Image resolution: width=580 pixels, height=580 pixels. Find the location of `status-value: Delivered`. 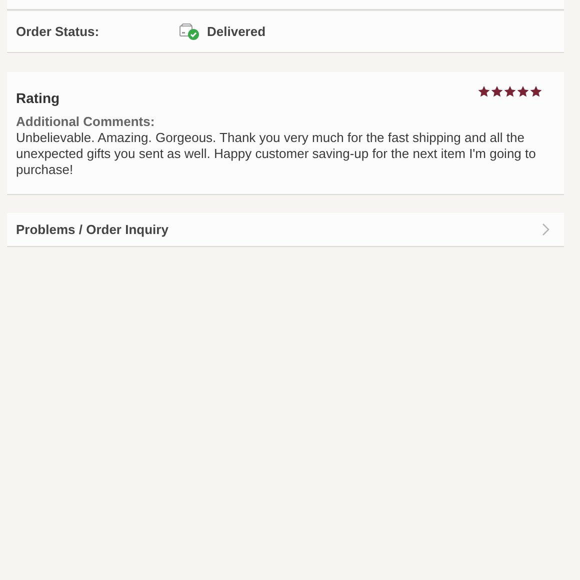

status-value: Delivered is located at coordinates (236, 31).